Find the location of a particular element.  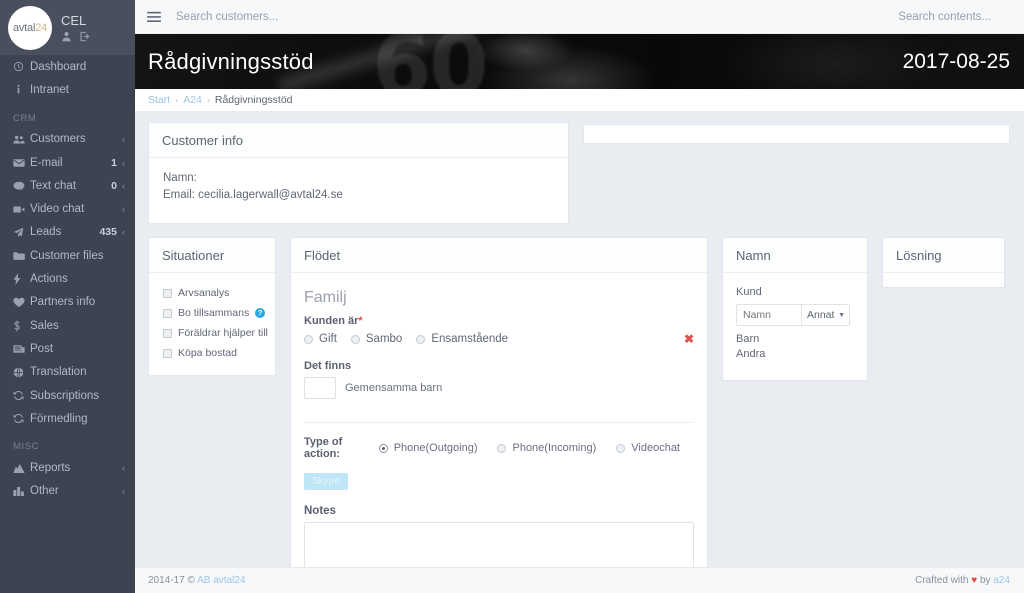

remove-icon: ✖ is located at coordinates (689, 339).